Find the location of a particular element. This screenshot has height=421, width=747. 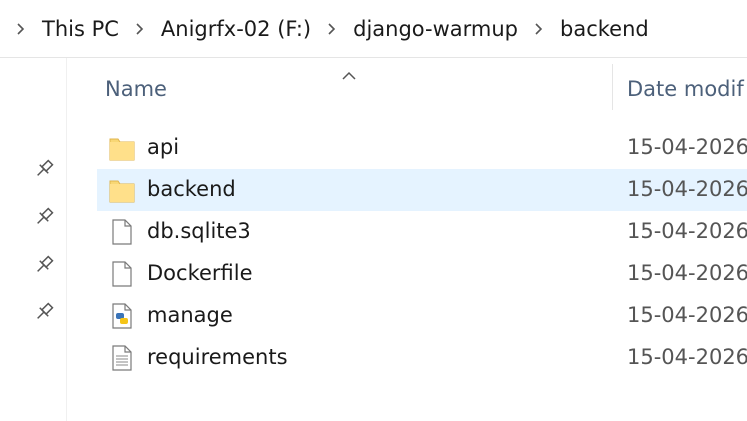

column-date-header: Date modif is located at coordinates (685, 89).